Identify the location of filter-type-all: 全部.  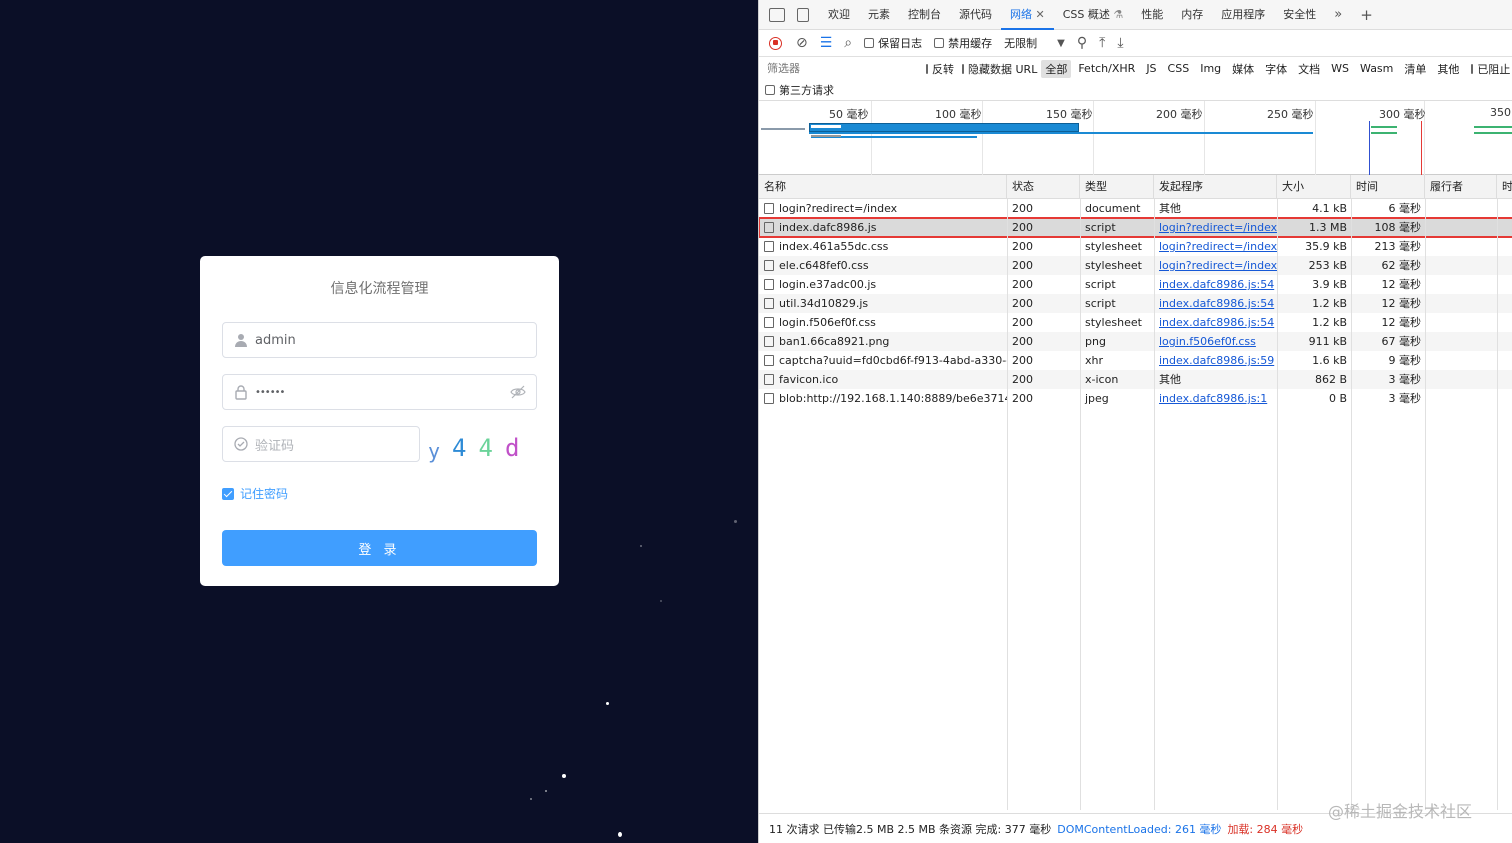
(1056, 68).